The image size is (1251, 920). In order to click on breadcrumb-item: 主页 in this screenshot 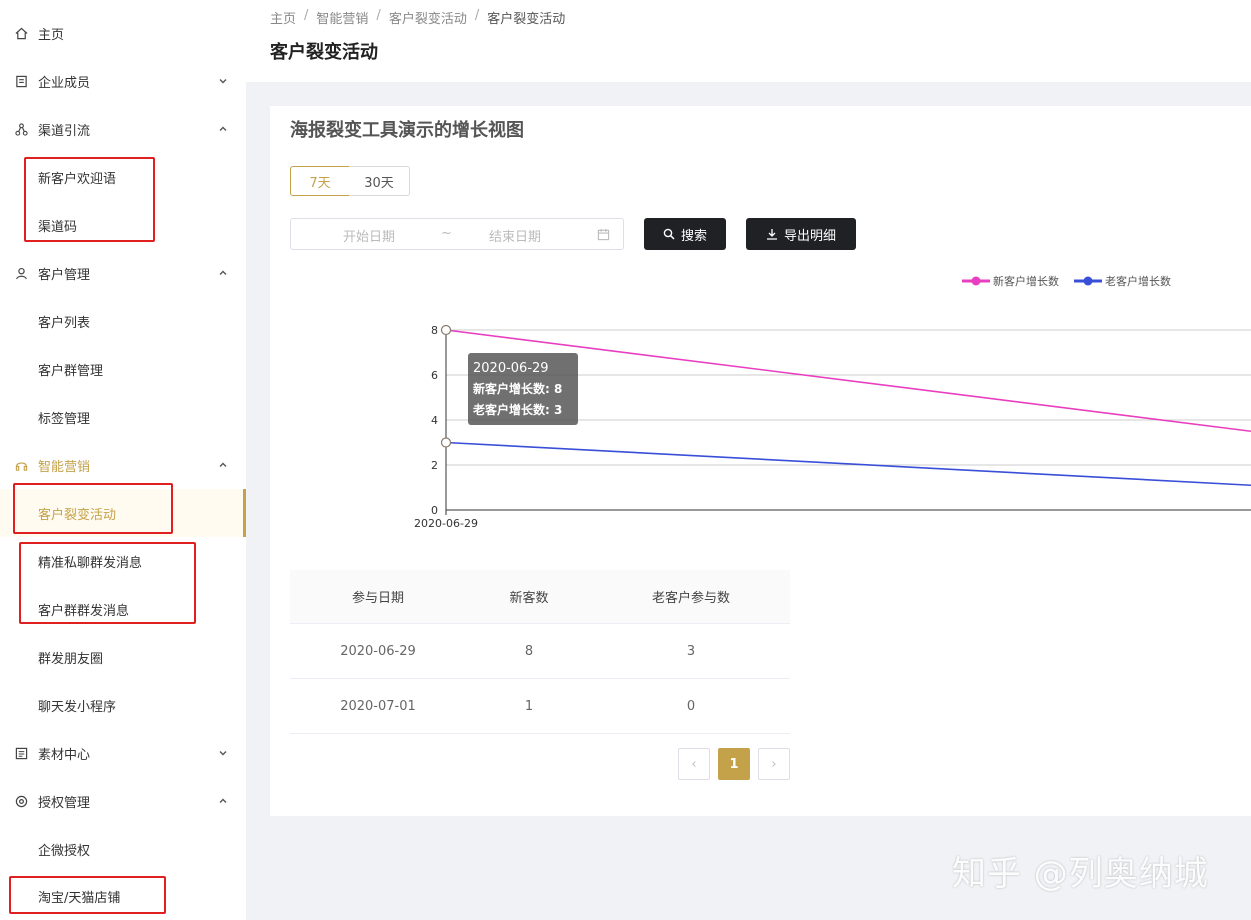, I will do `click(283, 17)`.